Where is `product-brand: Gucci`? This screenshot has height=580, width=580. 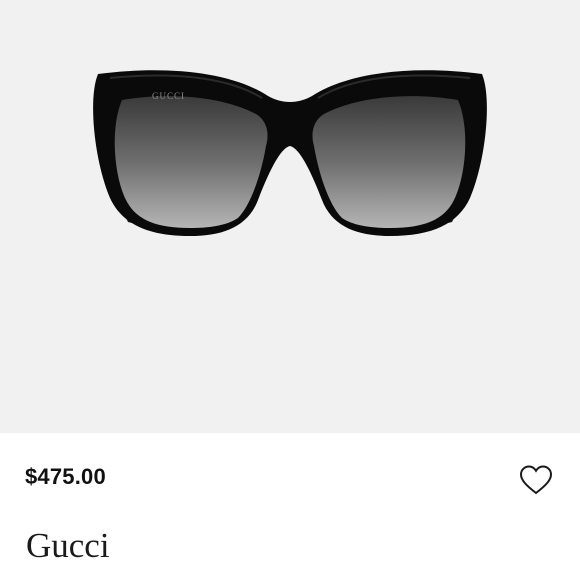 product-brand: Gucci is located at coordinates (68, 545).